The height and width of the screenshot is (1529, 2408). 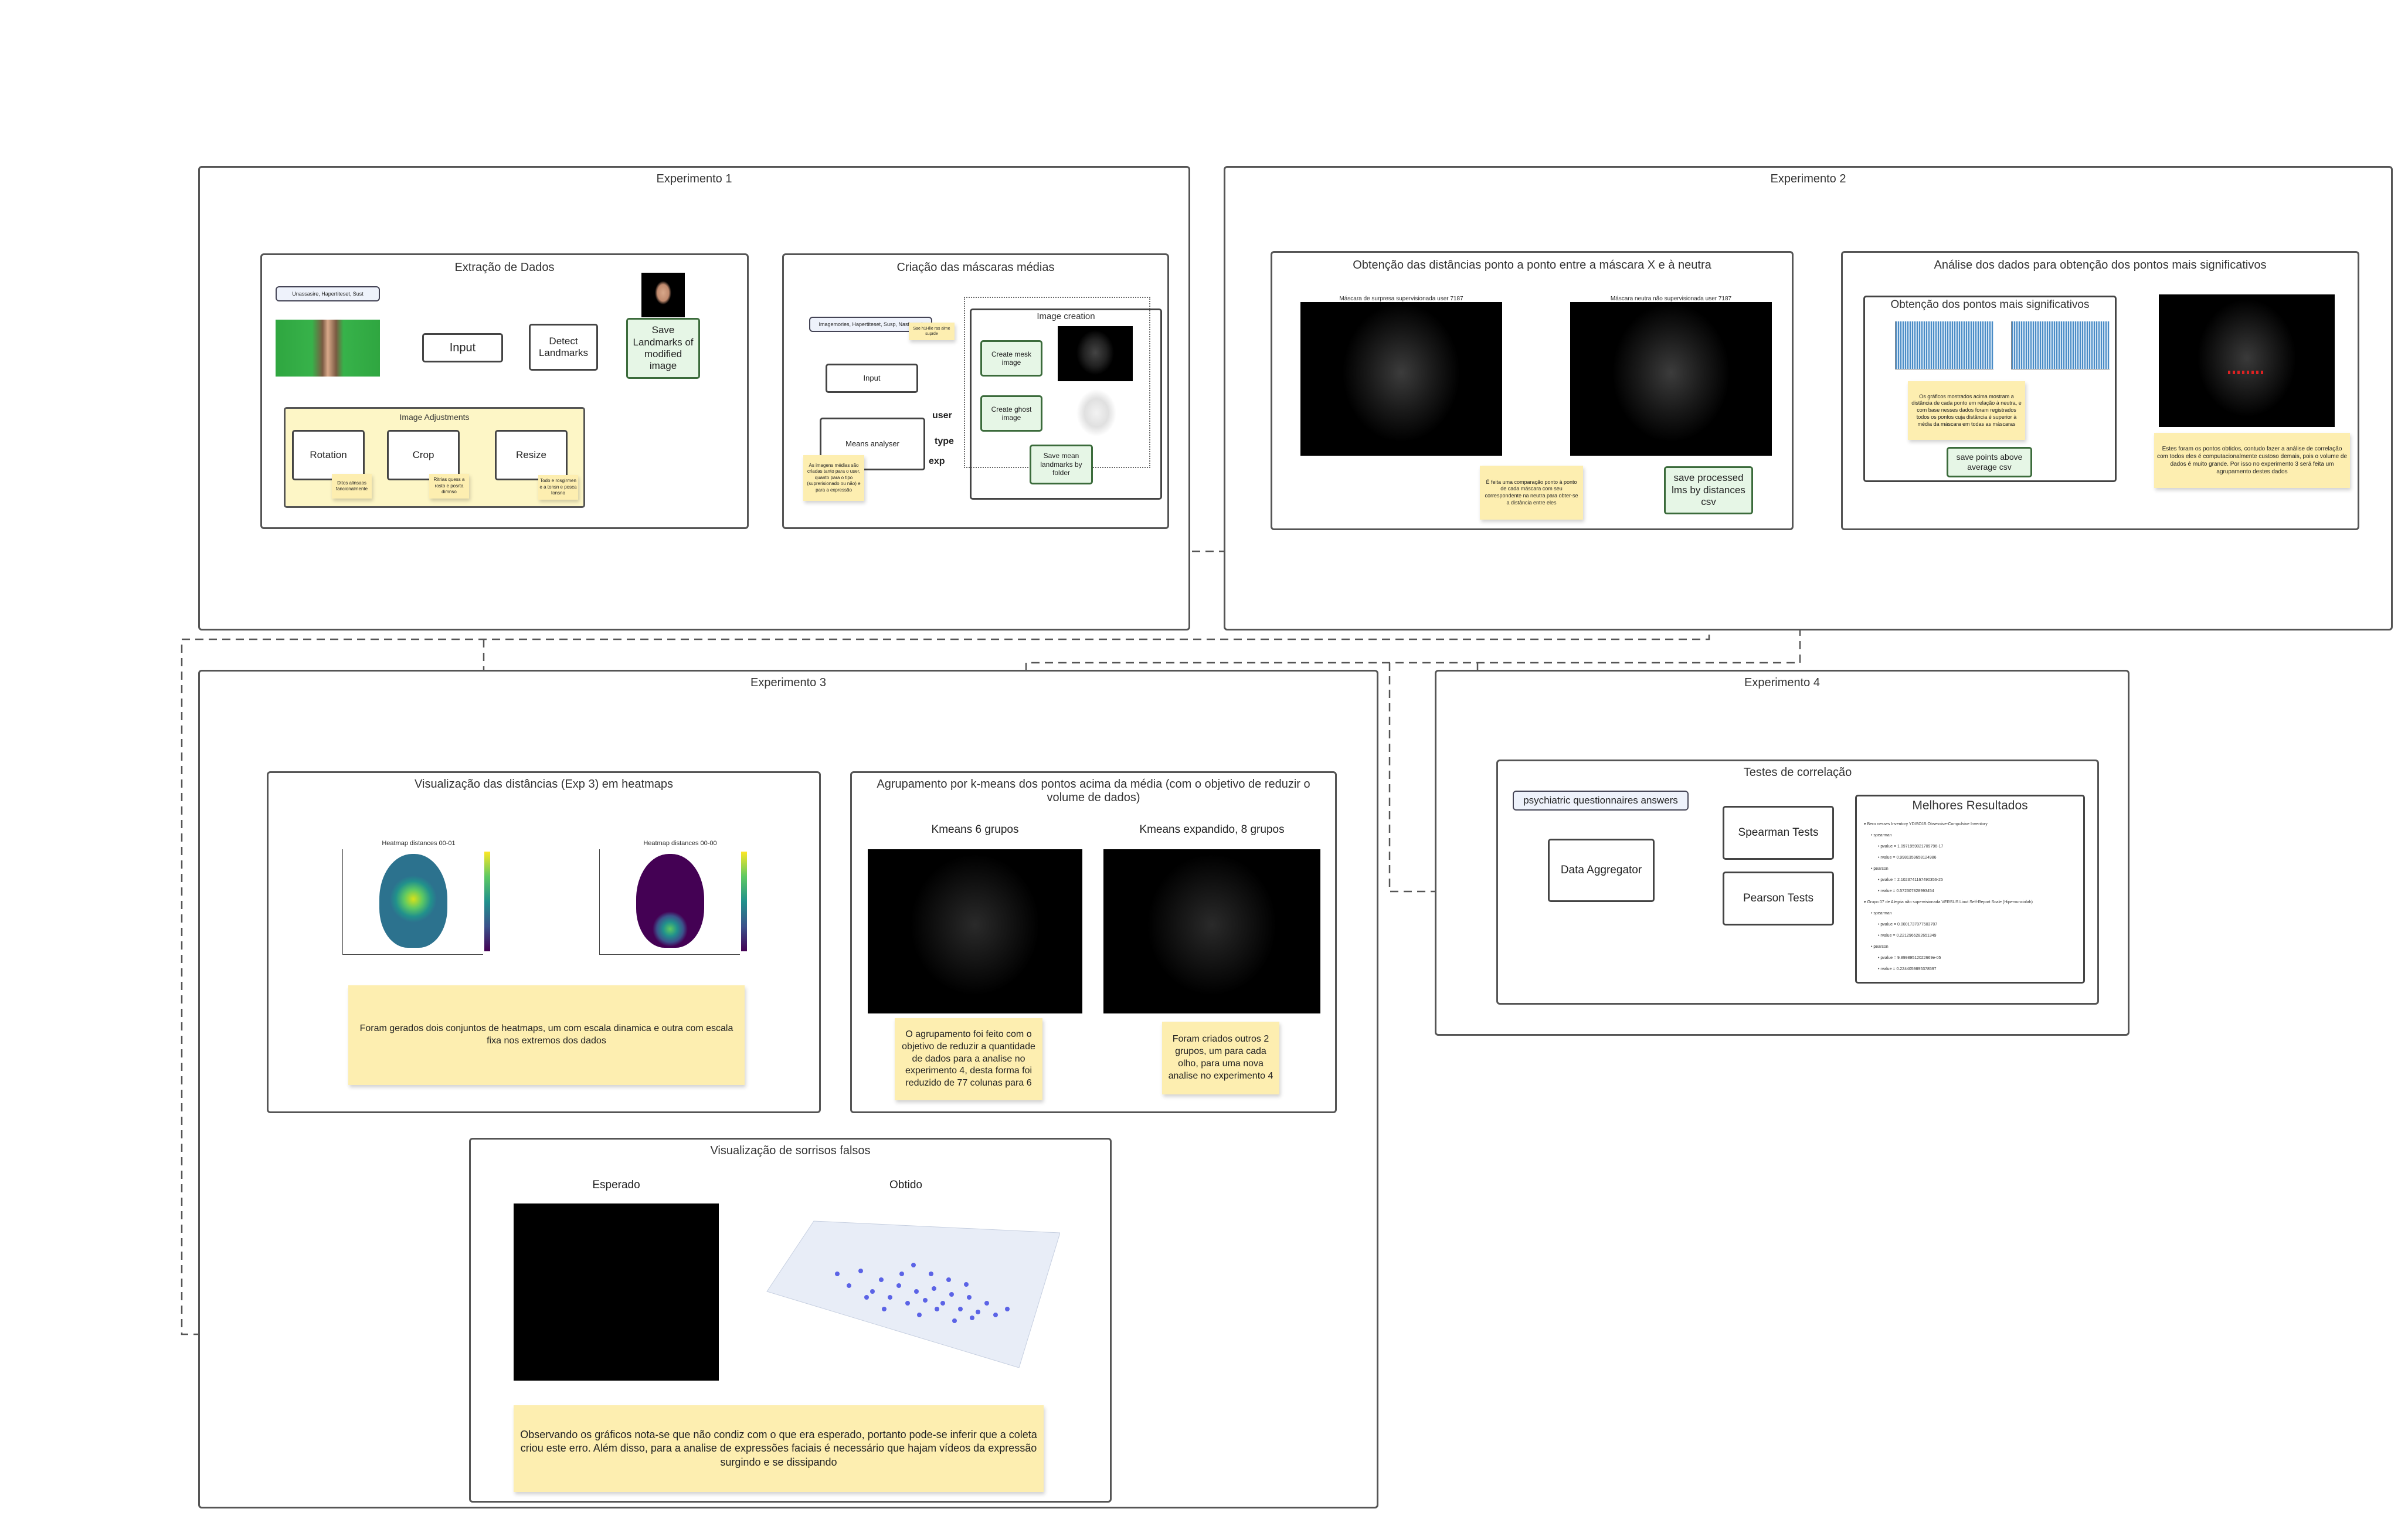 I want to click on distance-bar-chart-left, so click(x=1944, y=345).